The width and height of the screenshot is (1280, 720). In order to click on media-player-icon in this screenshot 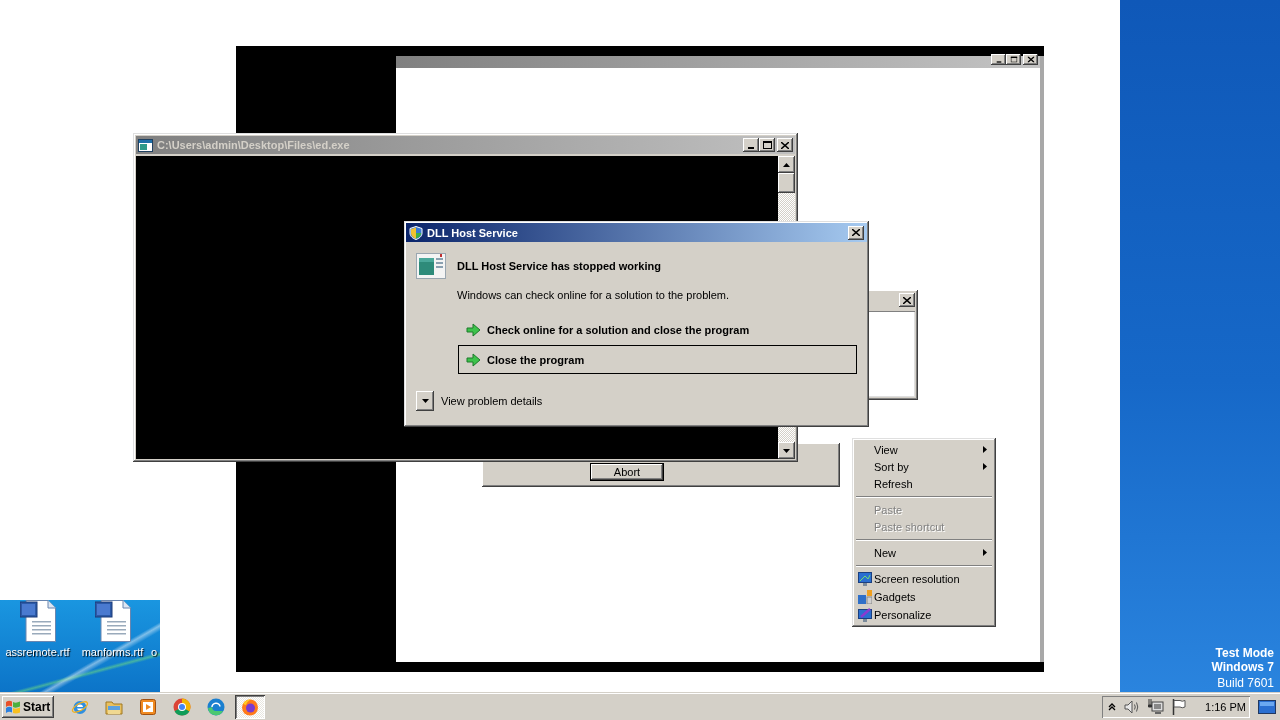, I will do `click(148, 707)`.